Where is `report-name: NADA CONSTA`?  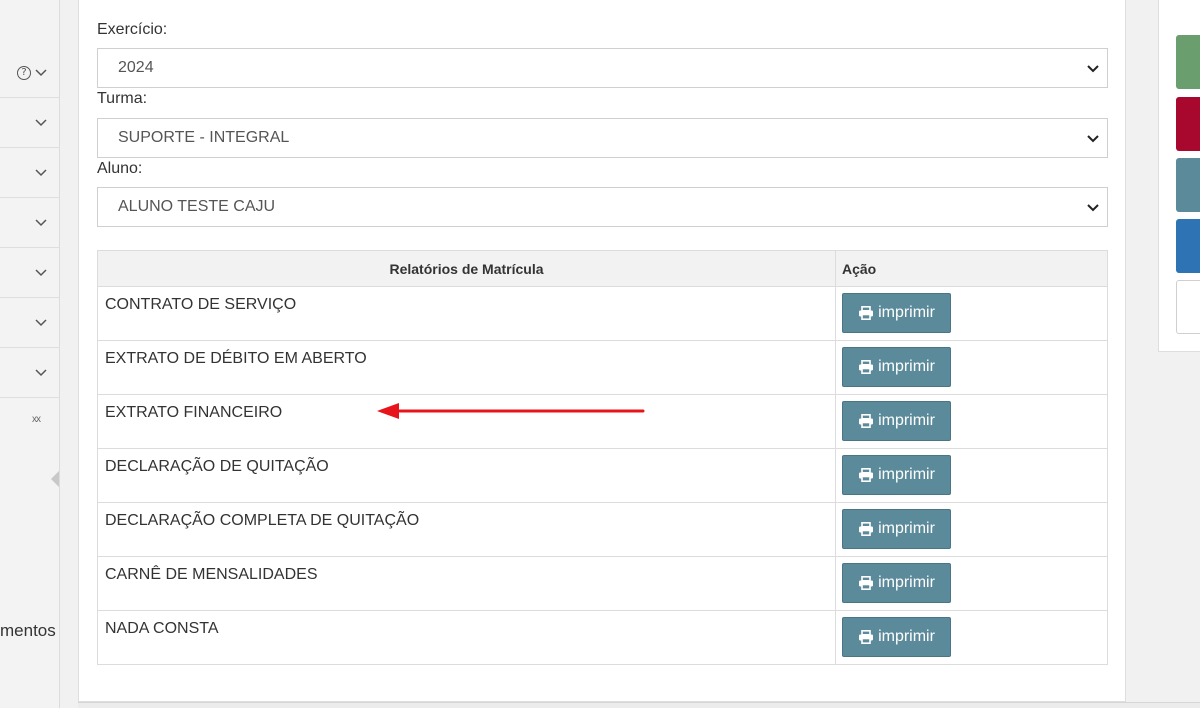
report-name: NADA CONSTA is located at coordinates (466, 637).